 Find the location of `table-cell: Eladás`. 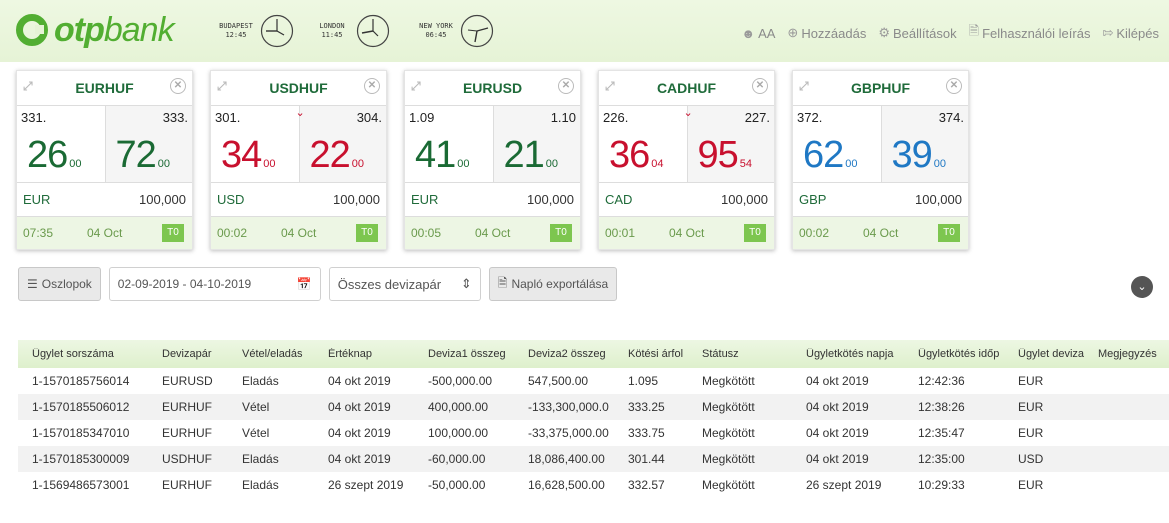

table-cell: Eladás is located at coordinates (260, 485).